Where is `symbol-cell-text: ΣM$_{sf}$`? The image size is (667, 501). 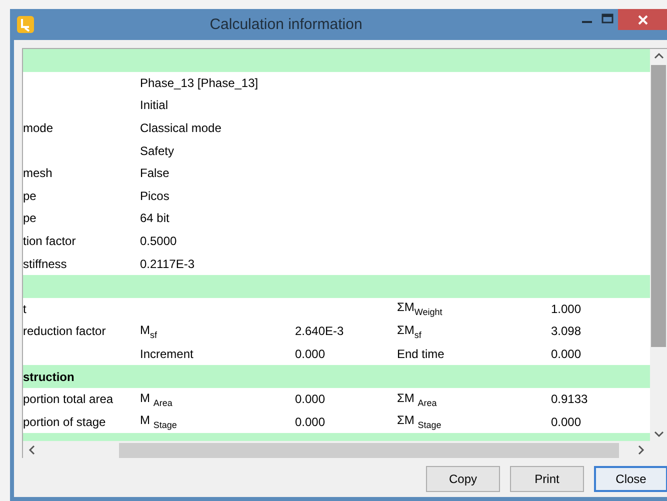 symbol-cell-text: ΣM$_{sf}$ is located at coordinates (409, 331).